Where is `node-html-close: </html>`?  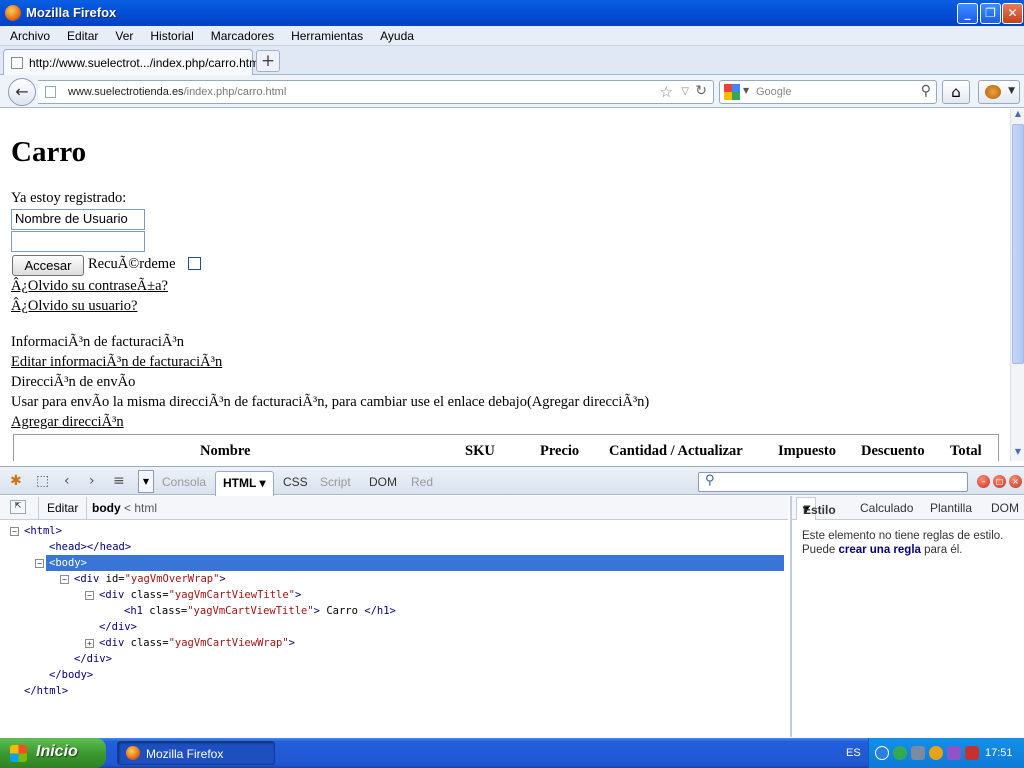
node-html-close: </html> is located at coordinates (46, 691).